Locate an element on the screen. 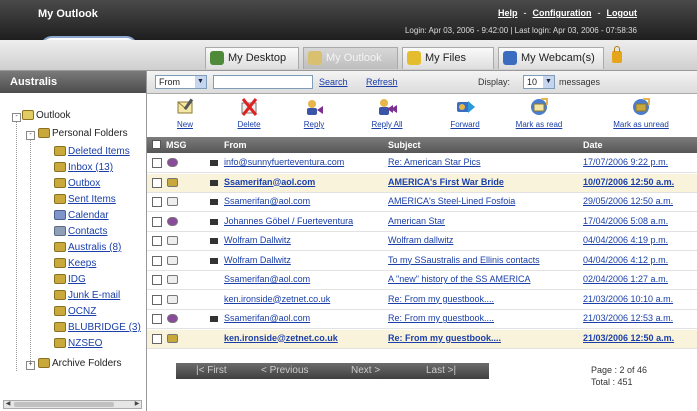  lock-icon is located at coordinates (617, 54).